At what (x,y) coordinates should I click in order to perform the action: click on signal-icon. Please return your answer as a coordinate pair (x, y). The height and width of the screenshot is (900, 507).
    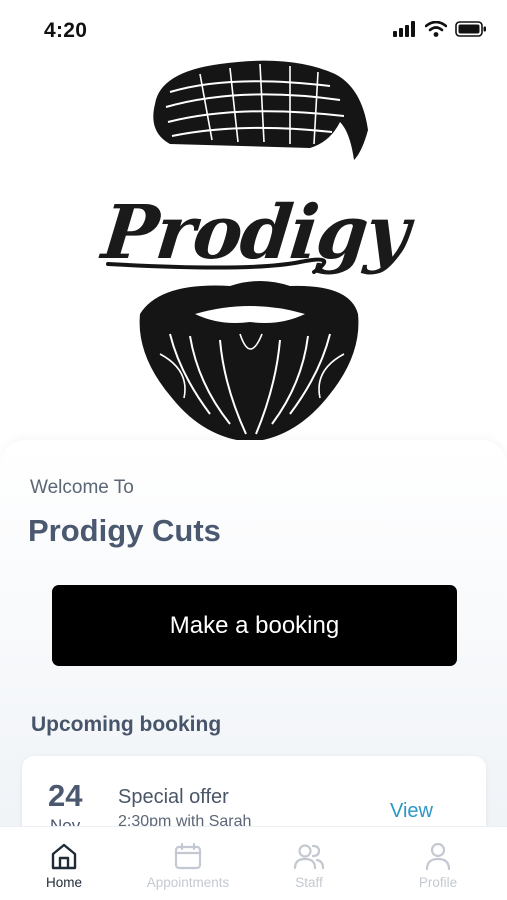
    Looking at the image, I should click on (404, 29).